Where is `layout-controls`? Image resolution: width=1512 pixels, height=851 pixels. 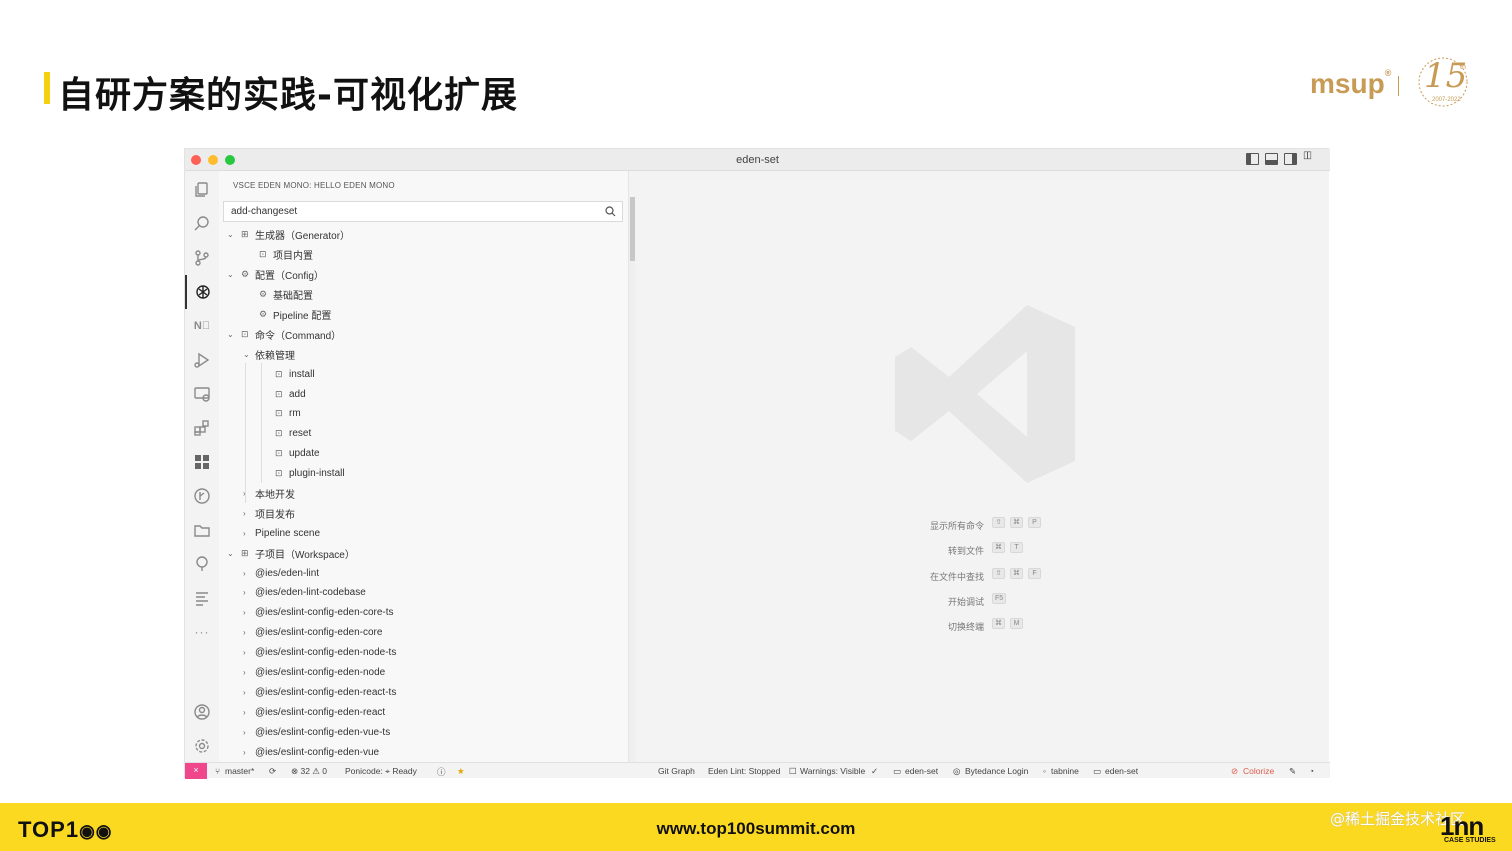
layout-controls is located at coordinates (1281, 157).